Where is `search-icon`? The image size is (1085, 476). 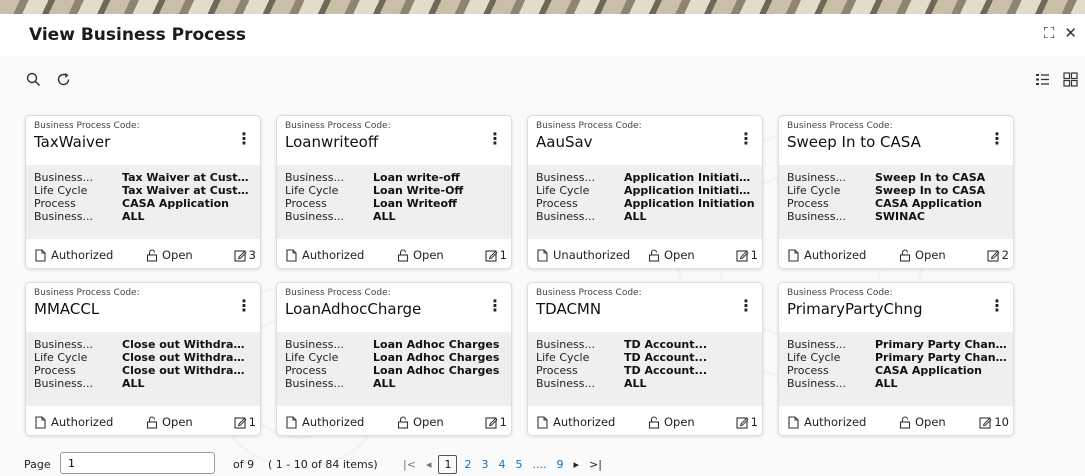 search-icon is located at coordinates (33, 79).